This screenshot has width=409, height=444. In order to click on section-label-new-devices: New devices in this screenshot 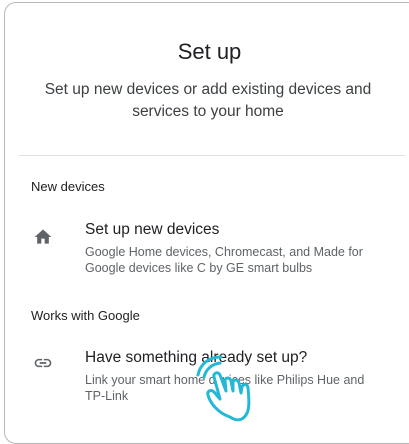, I will do `click(68, 186)`.